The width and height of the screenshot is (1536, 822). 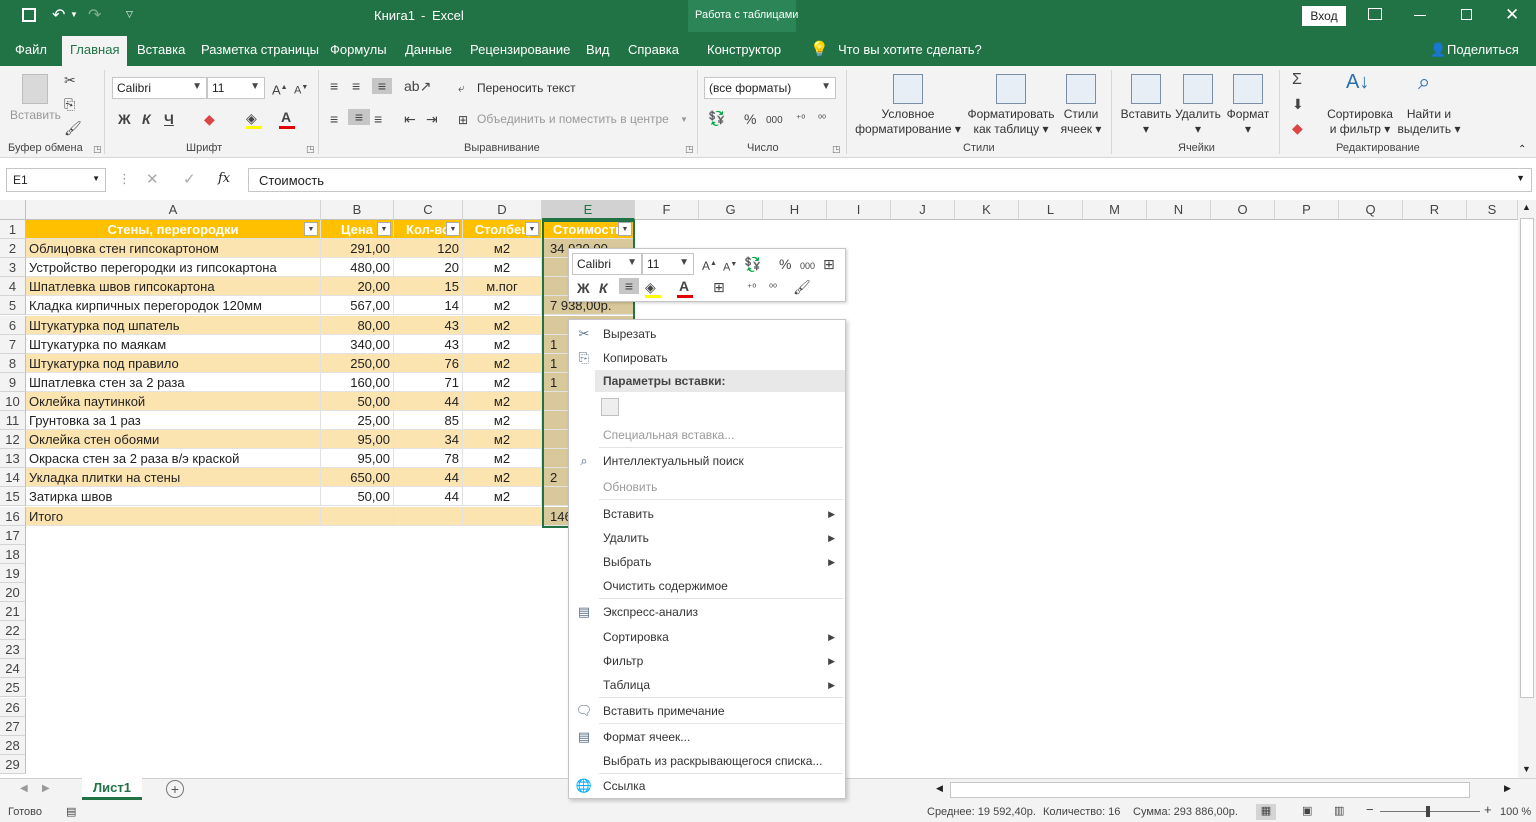 I want to click on font-color-icon: A, so click(x=286, y=117).